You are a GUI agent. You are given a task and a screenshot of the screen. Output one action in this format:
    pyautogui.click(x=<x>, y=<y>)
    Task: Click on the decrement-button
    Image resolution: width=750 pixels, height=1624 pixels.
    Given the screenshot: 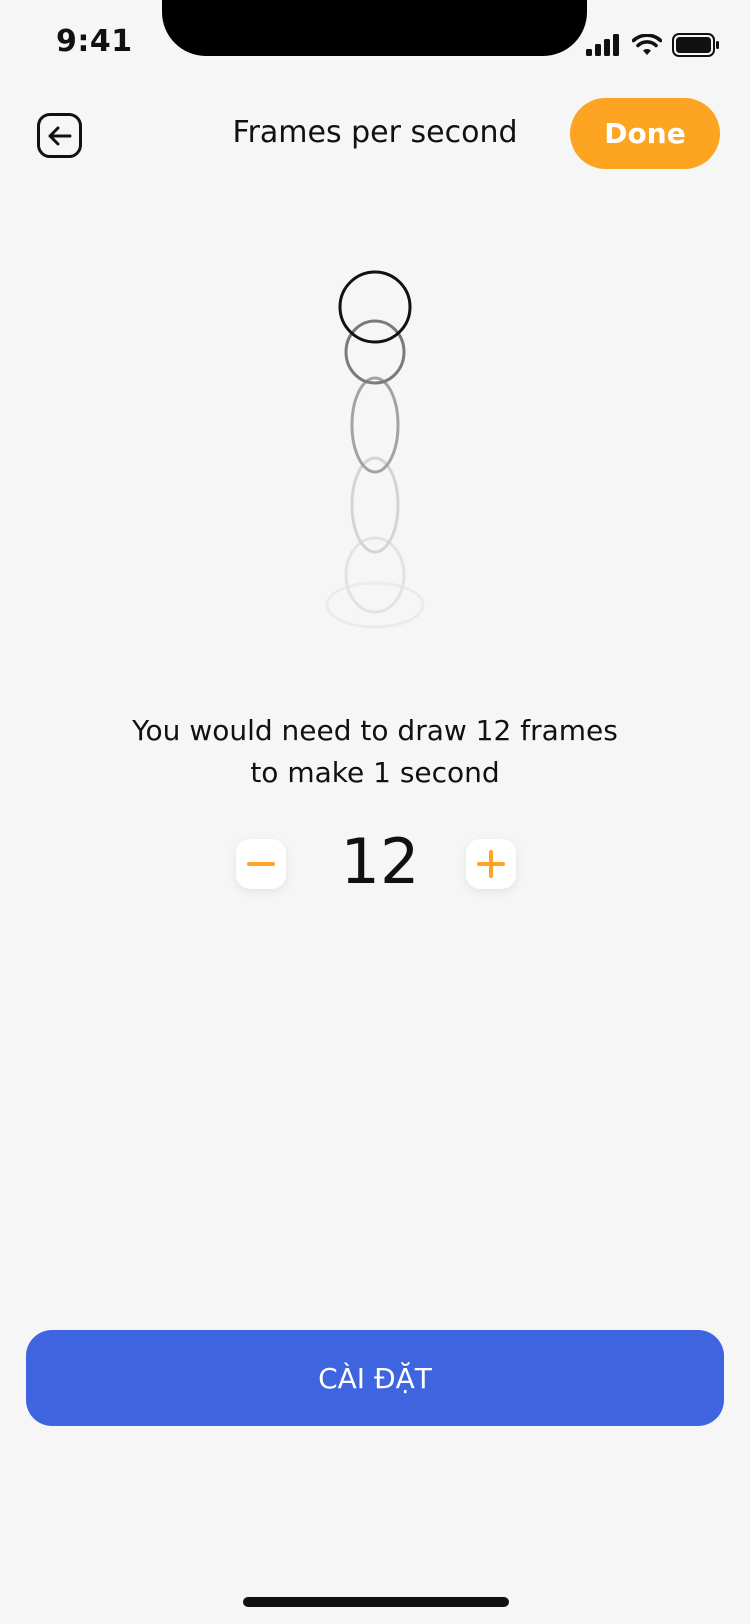 What is the action you would take?
    pyautogui.click(x=261, y=864)
    